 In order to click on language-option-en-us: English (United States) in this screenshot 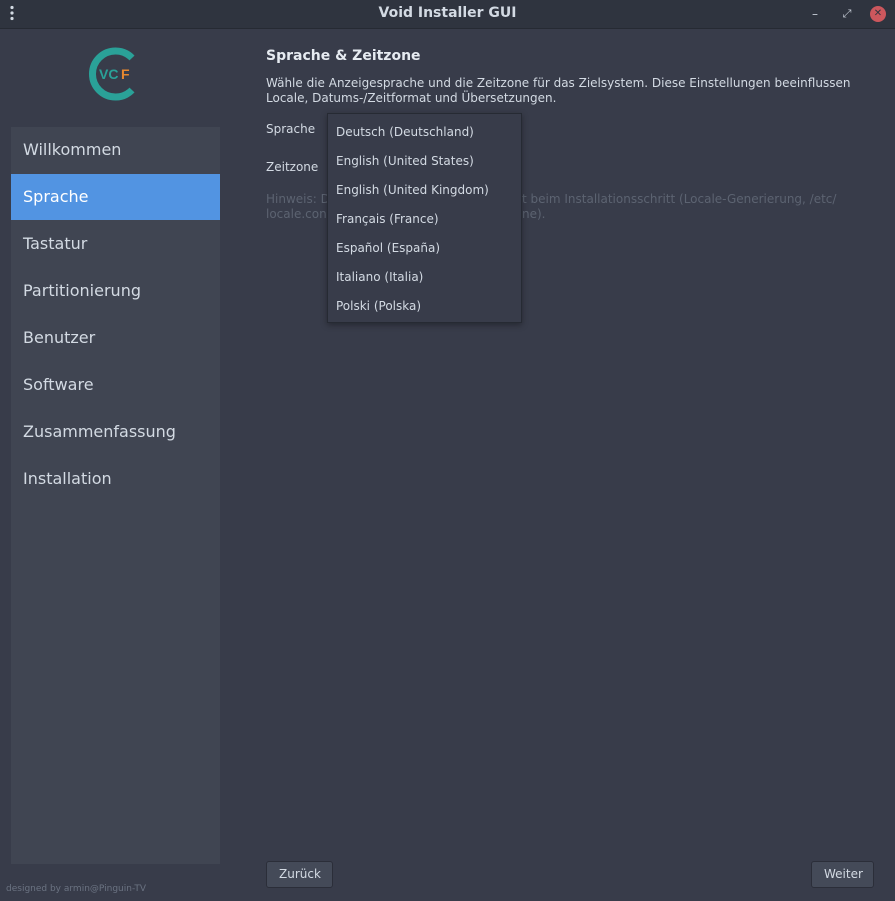, I will do `click(424, 161)`.